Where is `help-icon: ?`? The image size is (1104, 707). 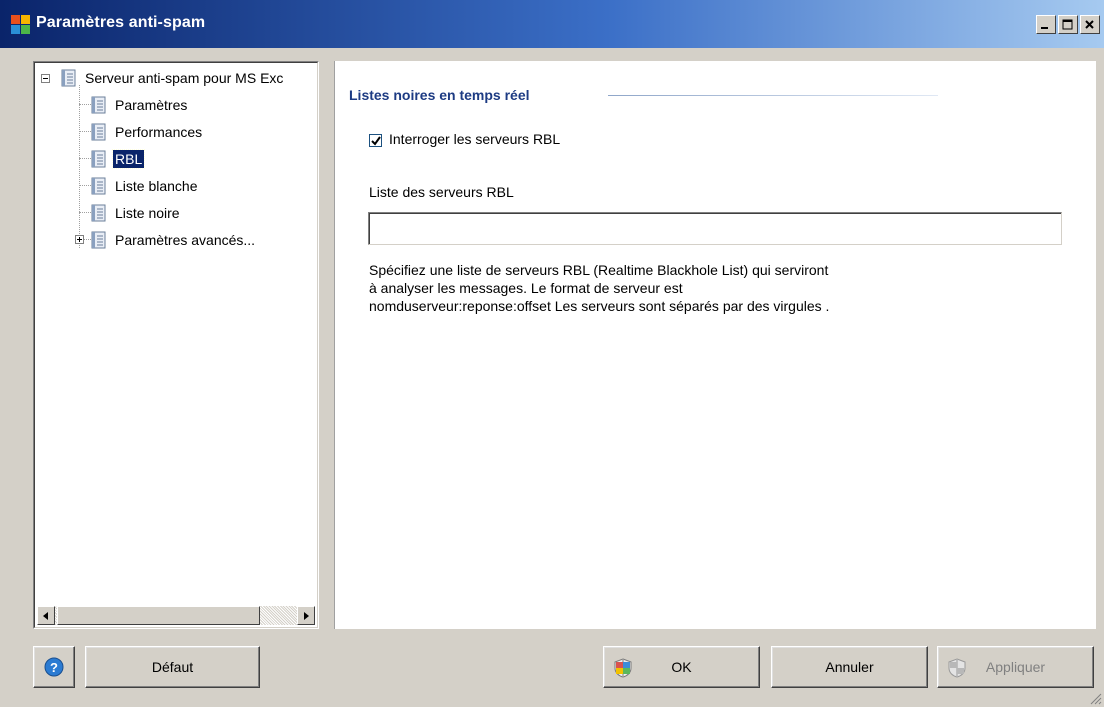 help-icon: ? is located at coordinates (54, 667).